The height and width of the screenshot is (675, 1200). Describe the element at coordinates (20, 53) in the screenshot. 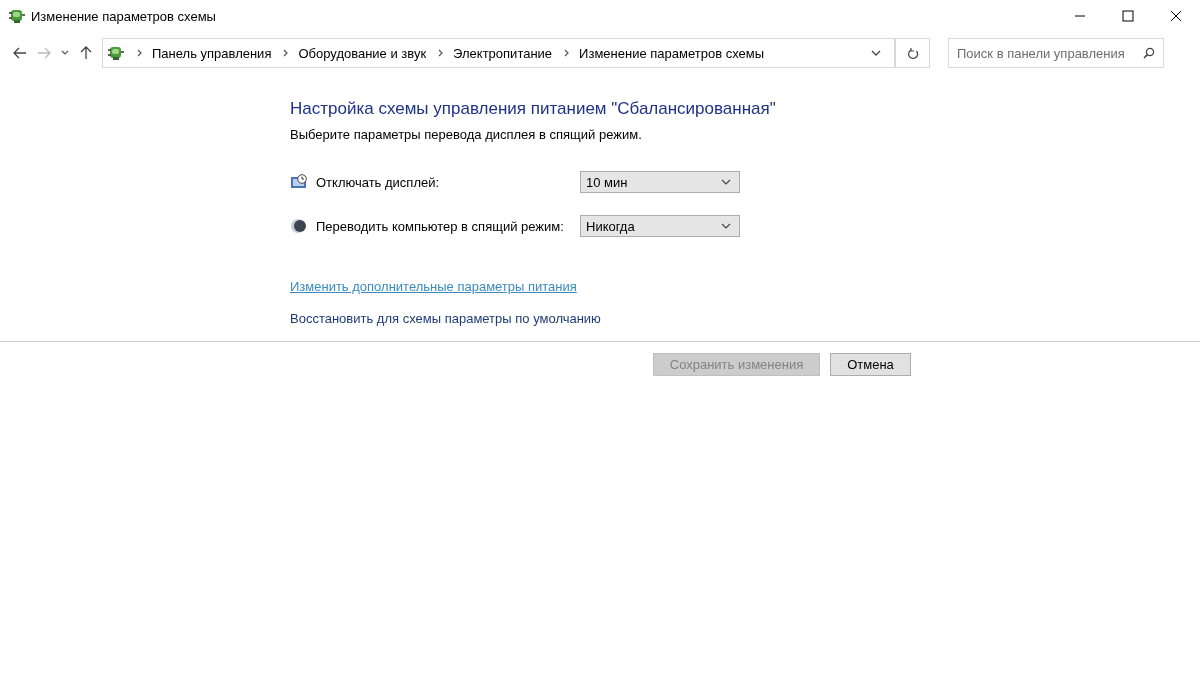

I see `left-arrow-icon` at that location.